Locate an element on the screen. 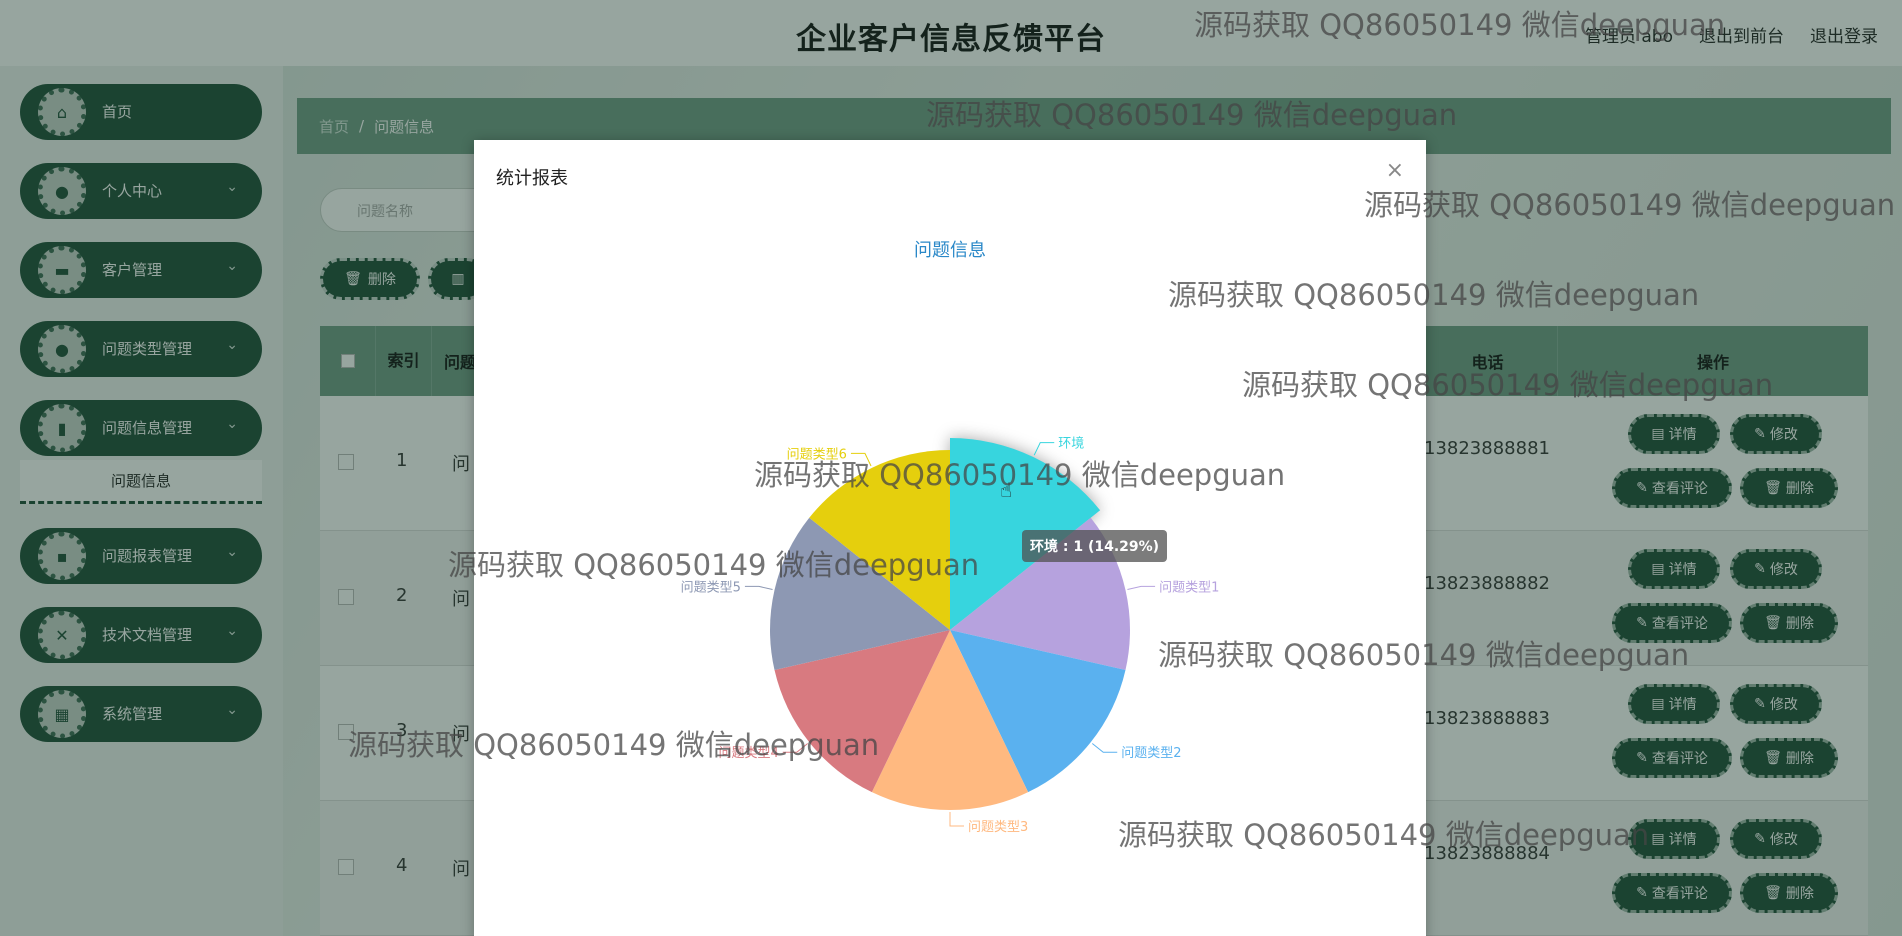 The height and width of the screenshot is (936, 1902). pie-label-0: 环境 is located at coordinates (1071, 444).